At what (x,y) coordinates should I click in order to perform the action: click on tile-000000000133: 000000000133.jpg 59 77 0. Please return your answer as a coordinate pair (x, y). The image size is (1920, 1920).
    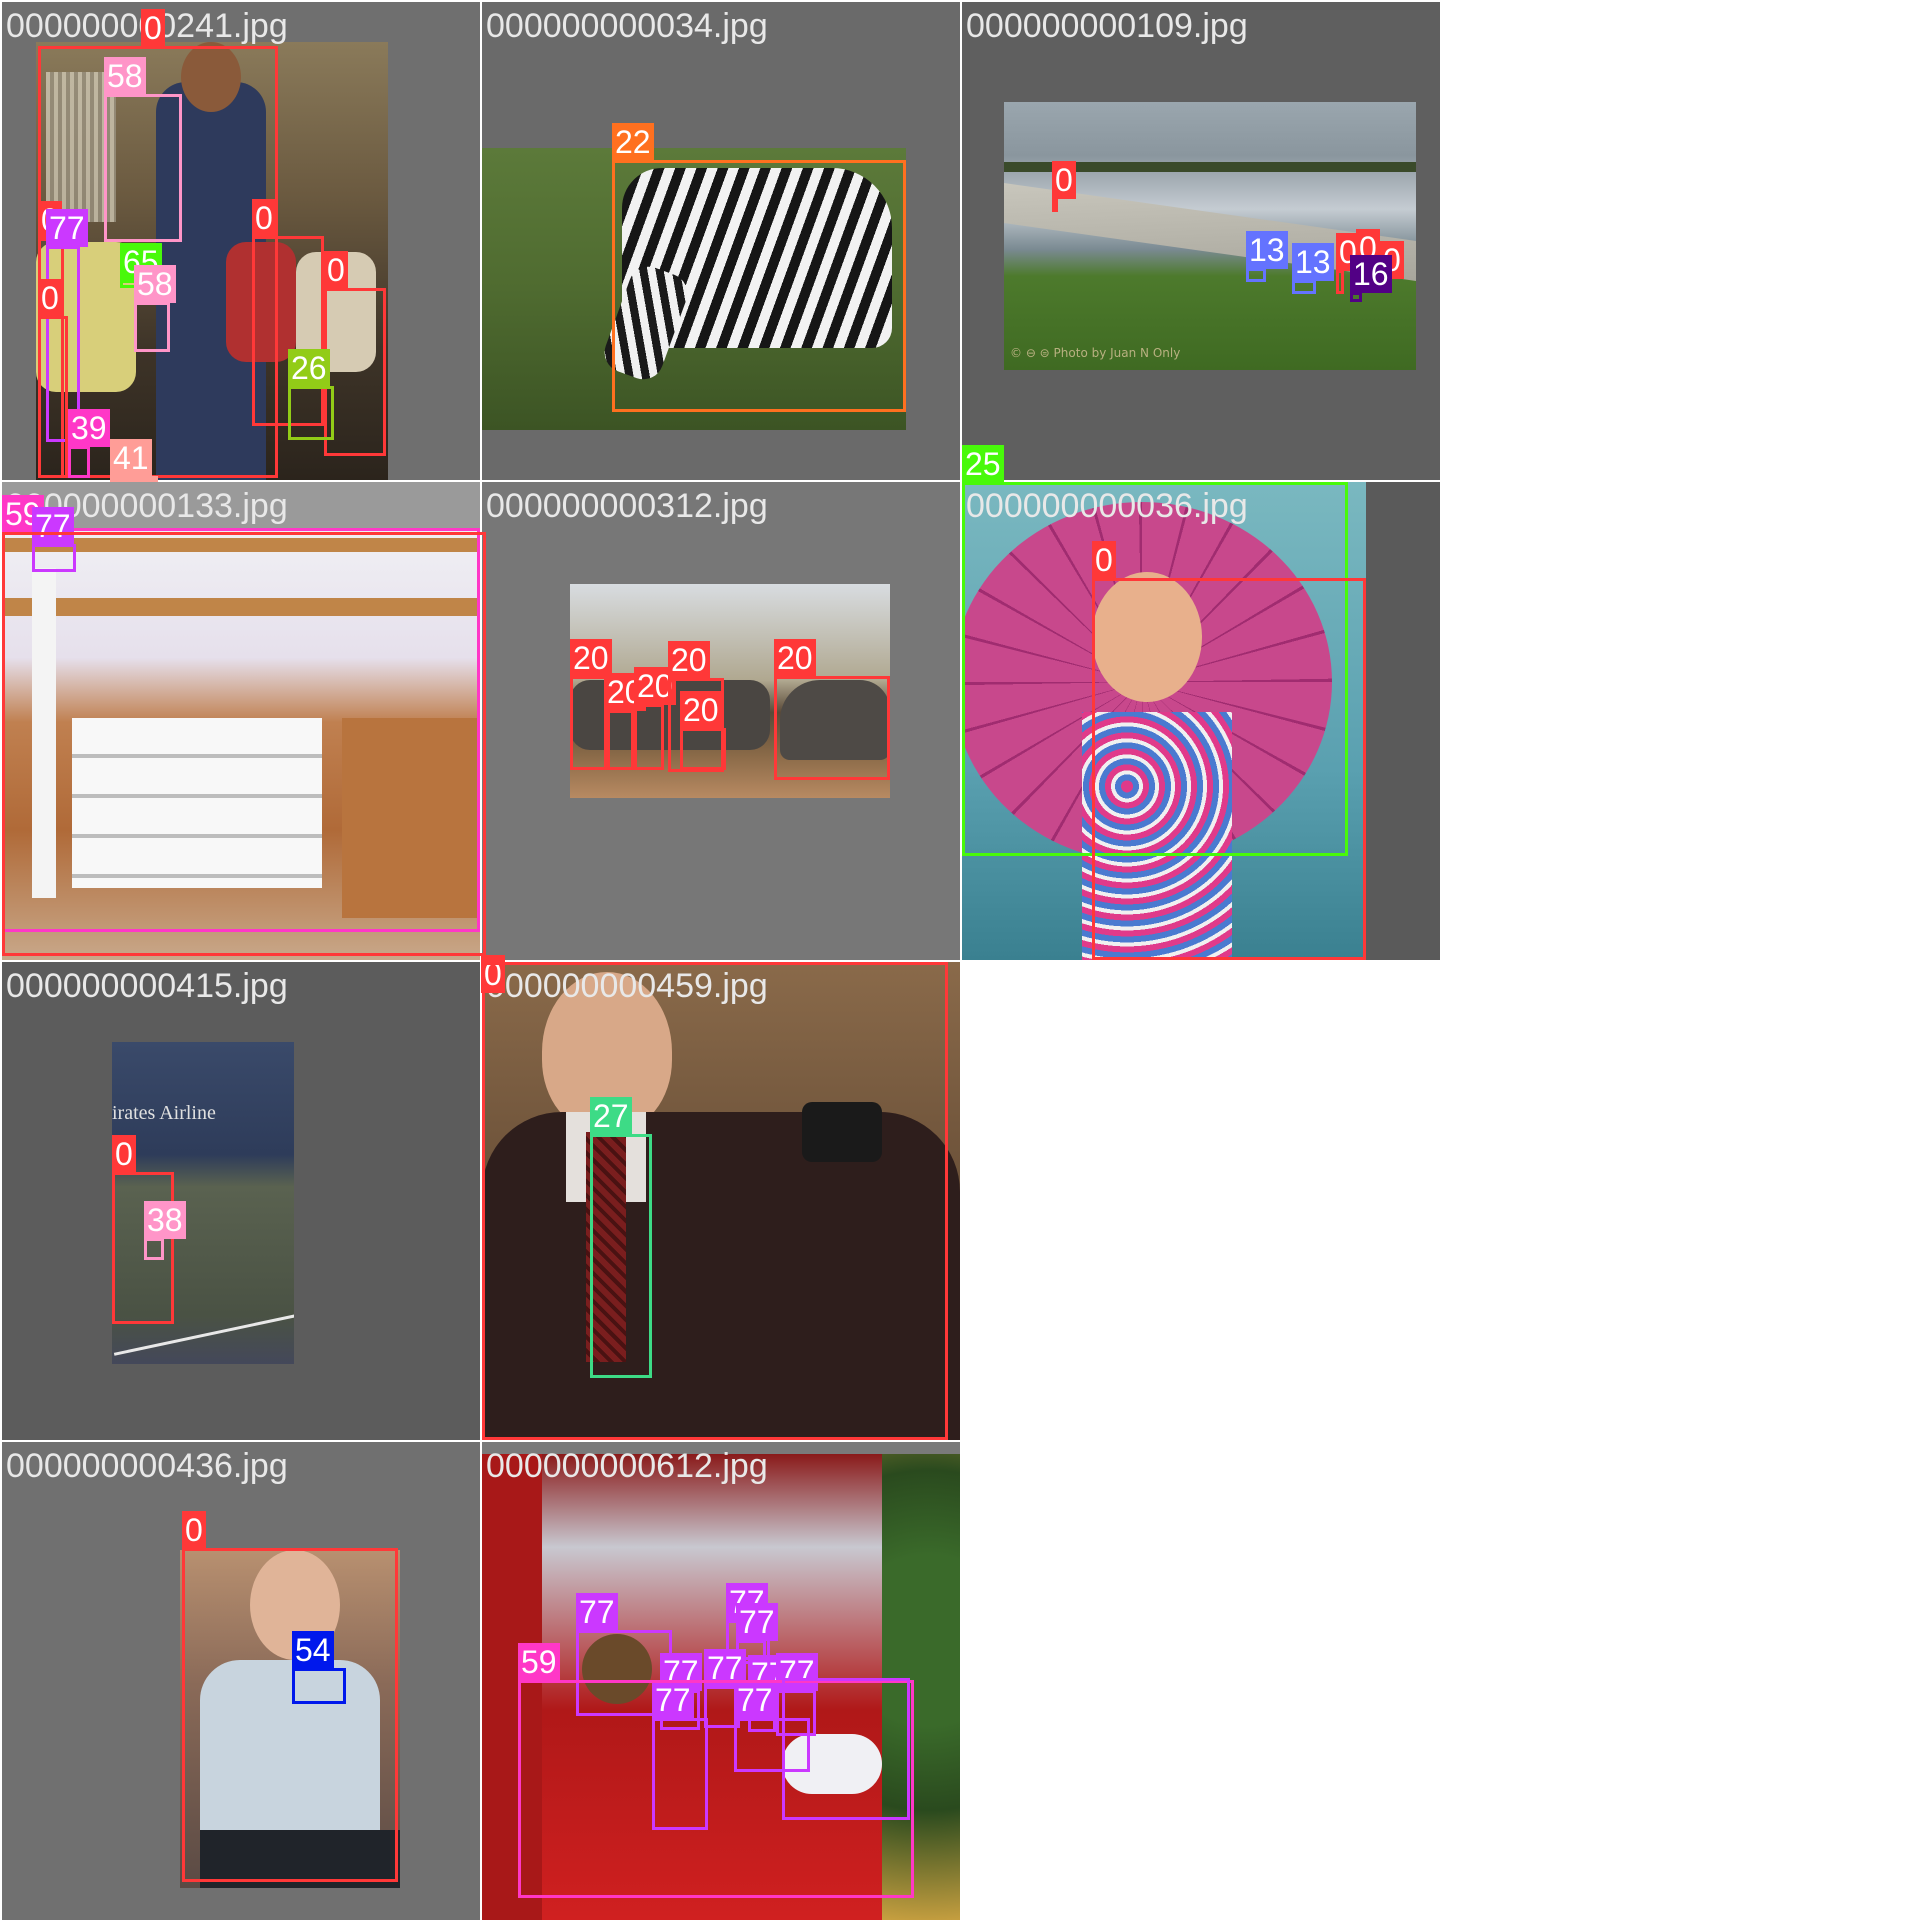
    Looking at the image, I should click on (253, 737).